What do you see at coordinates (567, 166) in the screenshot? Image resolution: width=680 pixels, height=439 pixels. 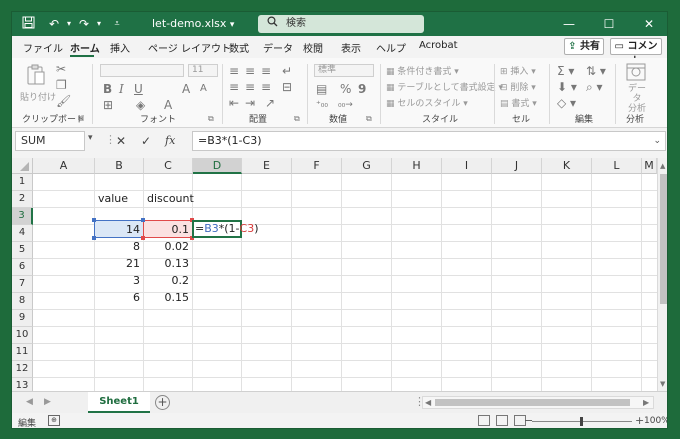 I see `column-header-k: K` at bounding box center [567, 166].